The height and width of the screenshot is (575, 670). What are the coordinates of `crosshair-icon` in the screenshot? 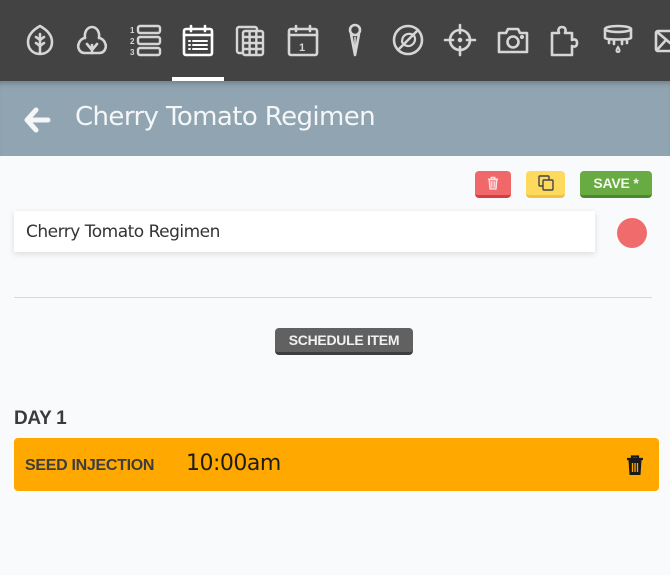 It's located at (460, 39).